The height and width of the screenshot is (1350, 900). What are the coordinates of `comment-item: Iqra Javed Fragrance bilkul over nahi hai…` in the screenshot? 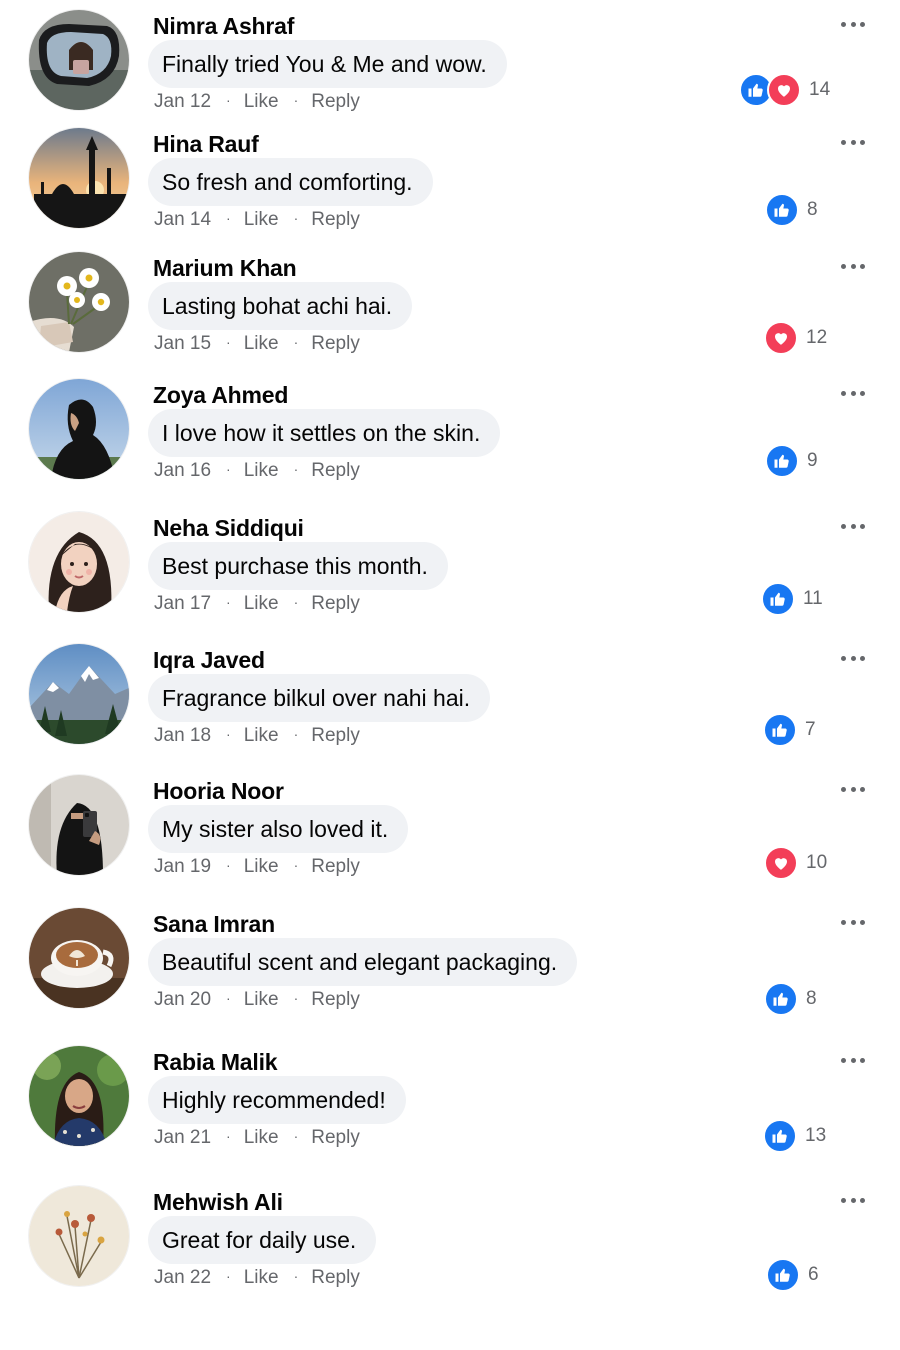 It's located at (450, 704).